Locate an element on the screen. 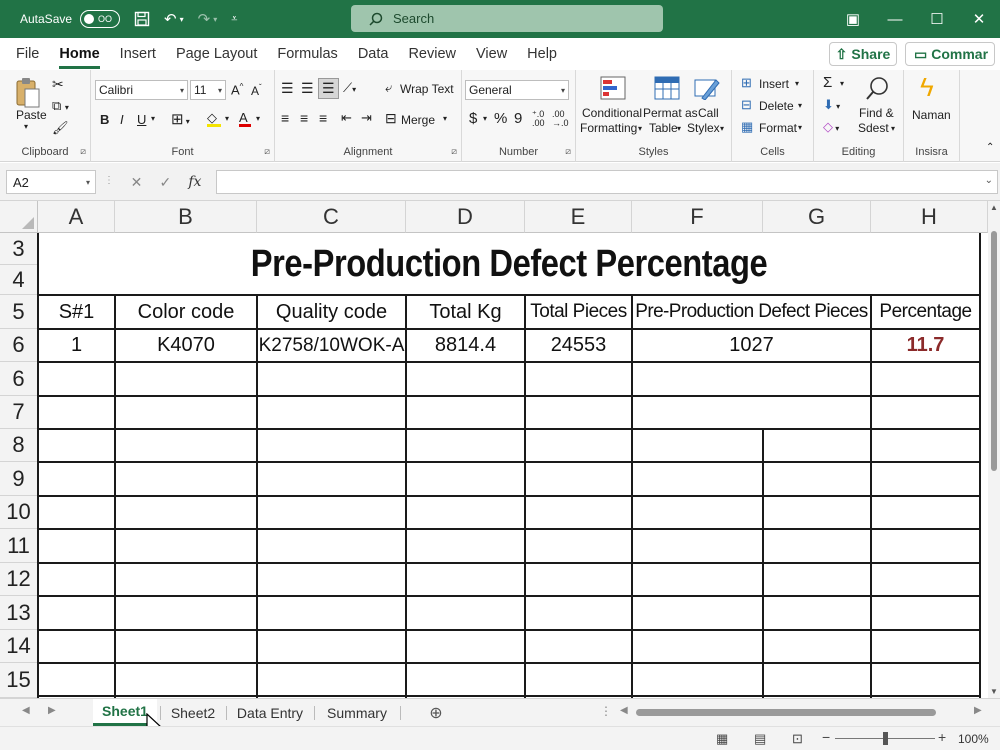  scroll-right-icon: ▶ is located at coordinates (978, 710).